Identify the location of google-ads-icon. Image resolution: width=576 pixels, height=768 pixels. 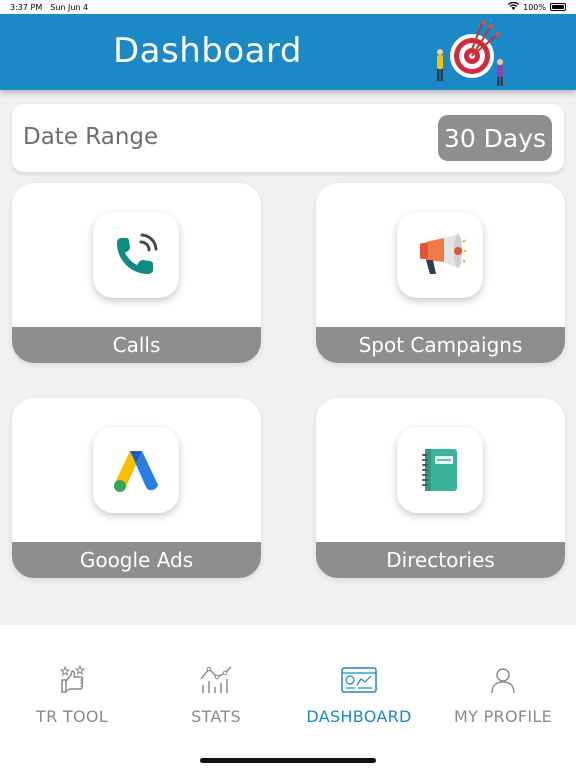
(136, 470).